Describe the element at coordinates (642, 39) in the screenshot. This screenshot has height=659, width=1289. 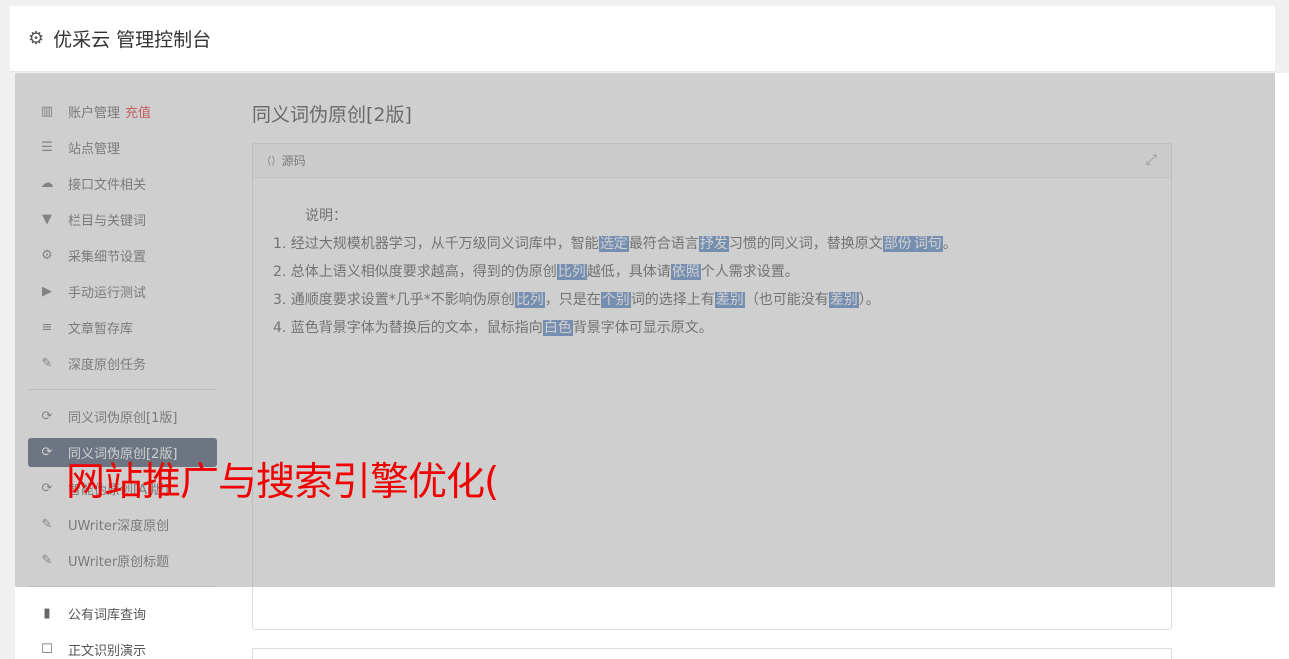
I see `app-header: ⚙ 优采云 管理控制台` at that location.